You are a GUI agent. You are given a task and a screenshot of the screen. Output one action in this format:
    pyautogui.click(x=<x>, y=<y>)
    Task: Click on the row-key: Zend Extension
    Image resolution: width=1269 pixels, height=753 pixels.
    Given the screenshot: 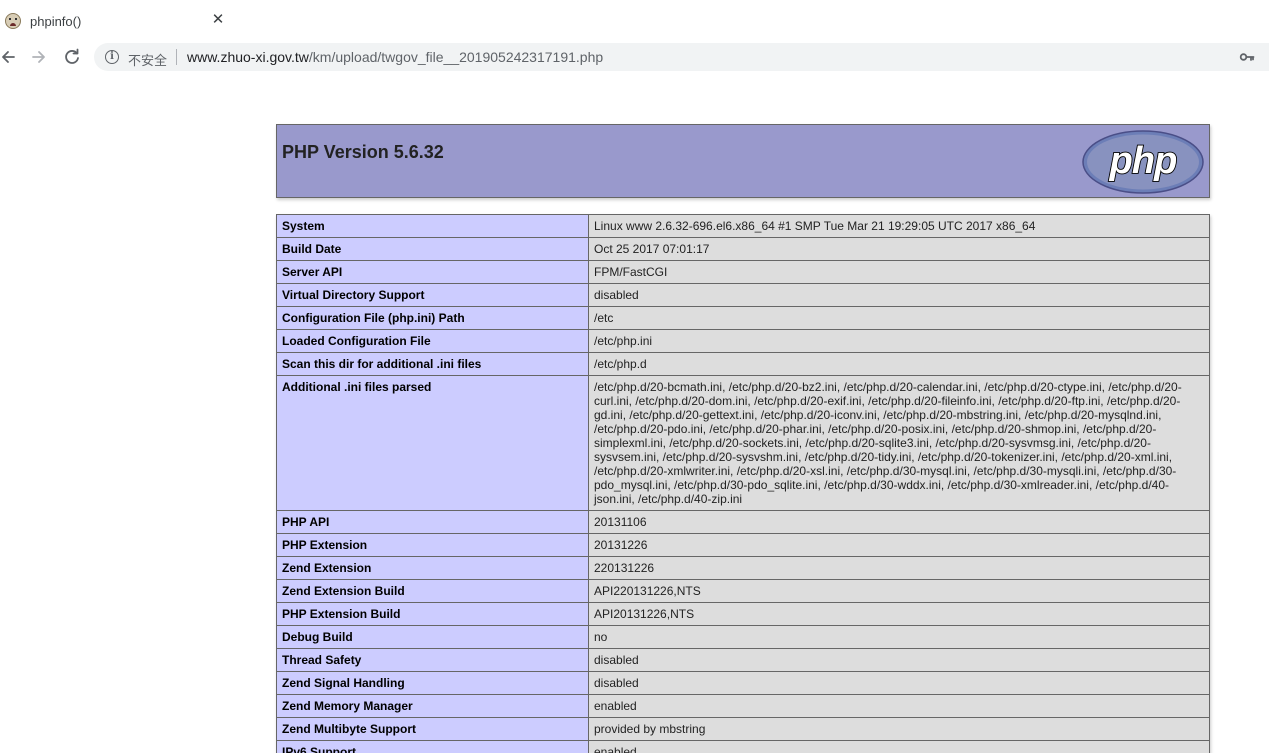 What is the action you would take?
    pyautogui.click(x=432, y=568)
    